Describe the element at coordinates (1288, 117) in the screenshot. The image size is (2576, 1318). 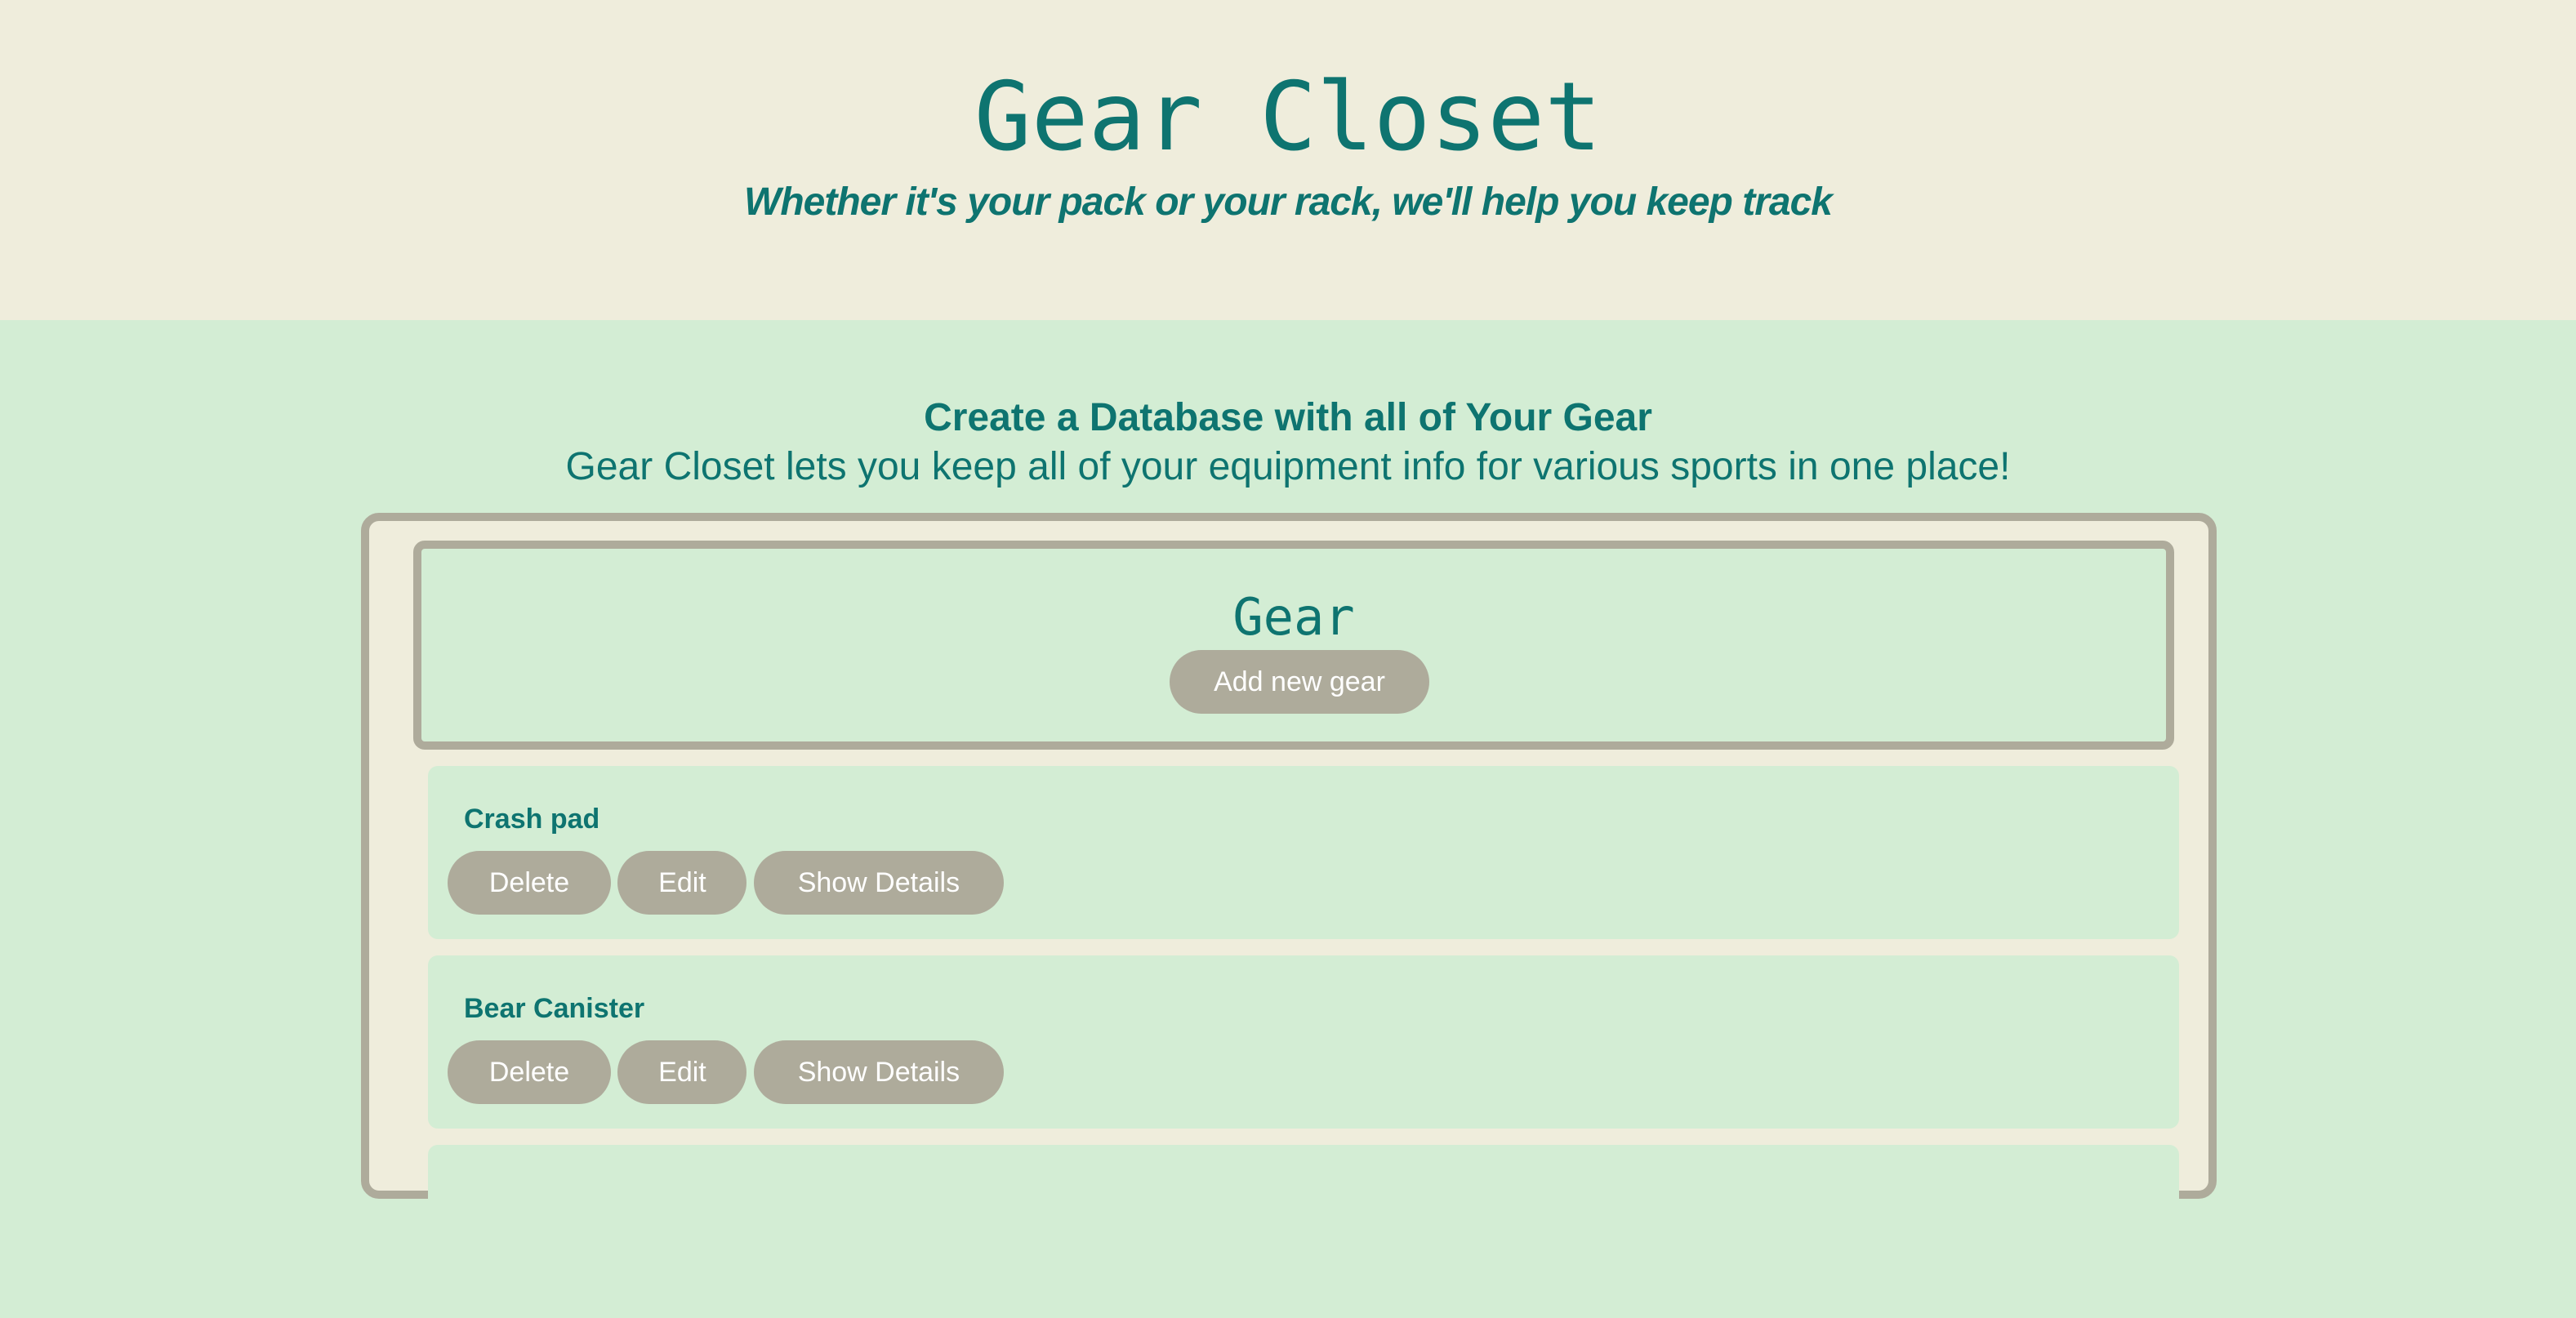
I see `app-title: Gear Closet` at that location.